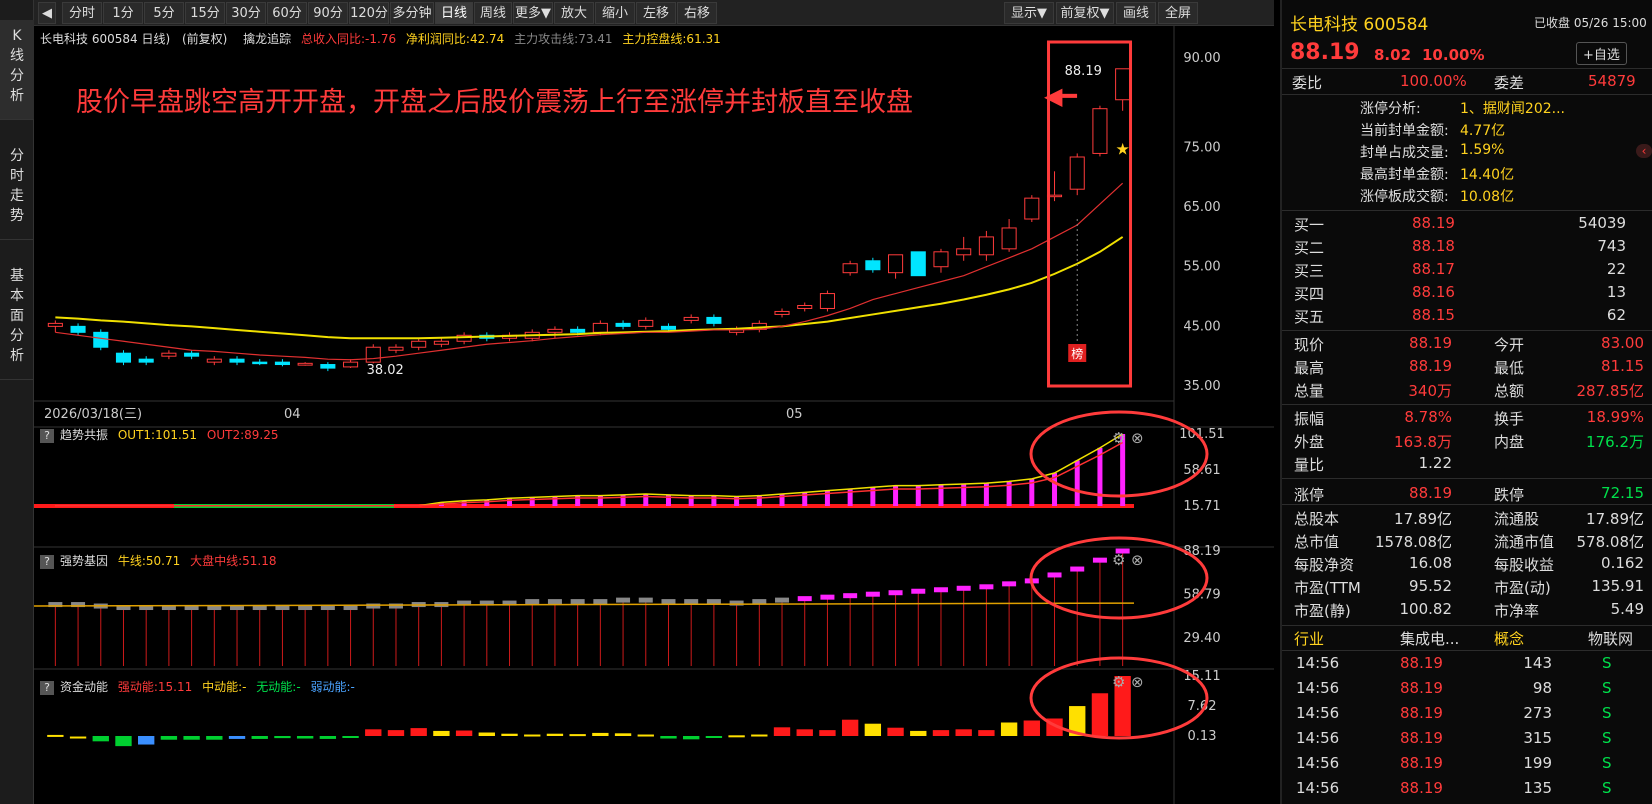 This screenshot has width=1652, height=804. What do you see at coordinates (17, 190) in the screenshot?
I see `tab-intraday: 分 时 走 势` at bounding box center [17, 190].